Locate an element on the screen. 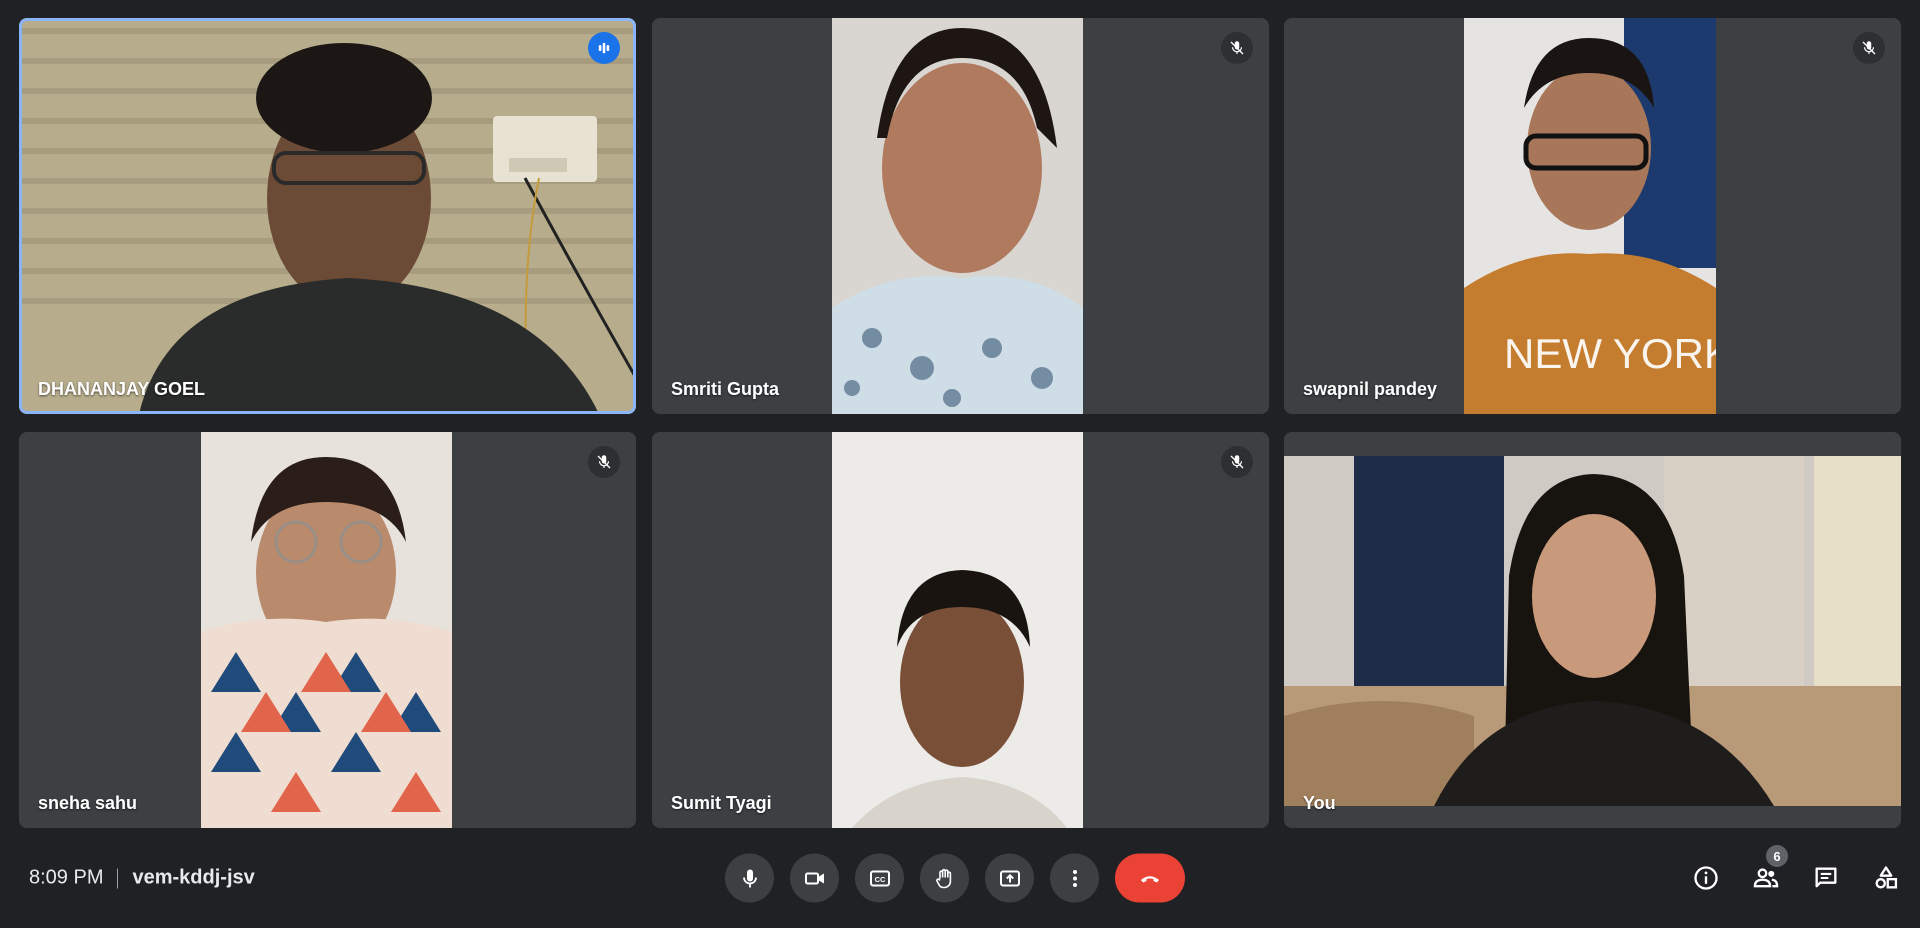  svg-text: CC is located at coordinates (879, 879).